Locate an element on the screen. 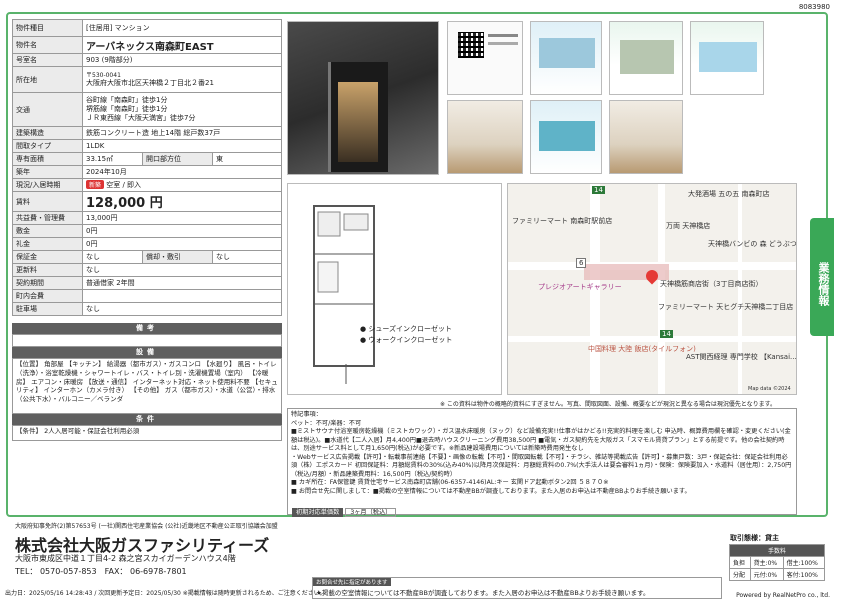 The height and width of the screenshot is (612, 844). traffic-line: ＪＲ東西線「大阪天満宮」徒歩7分 is located at coordinates (141, 117).